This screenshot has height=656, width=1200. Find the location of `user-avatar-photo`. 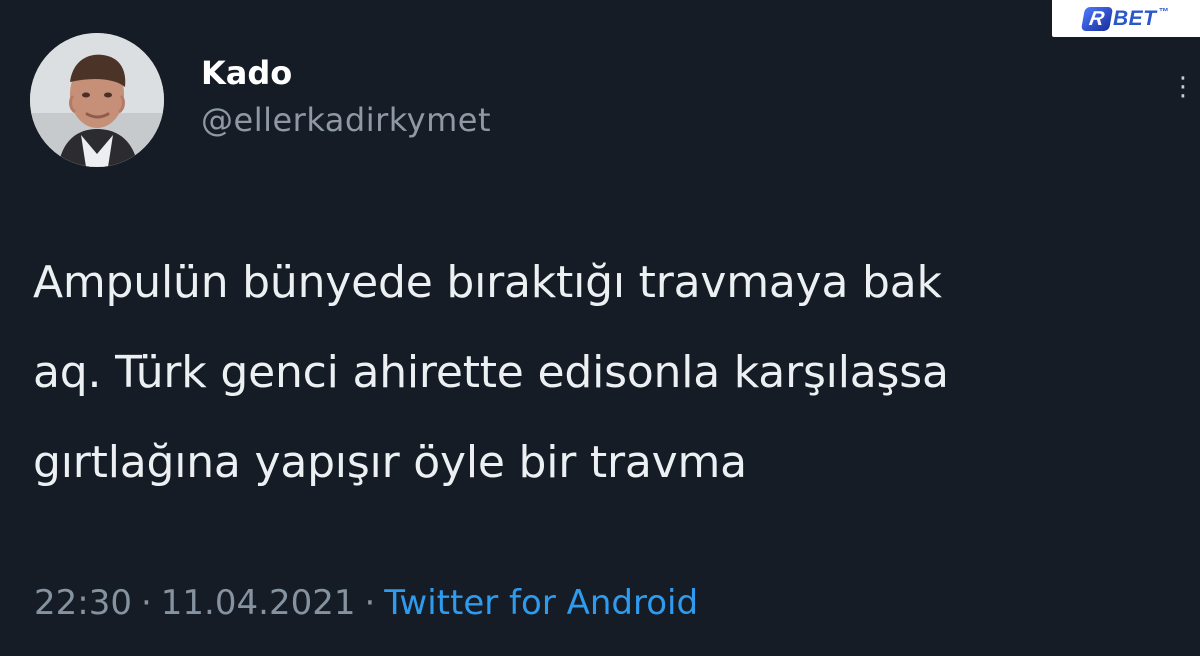

user-avatar-photo is located at coordinates (97, 100).